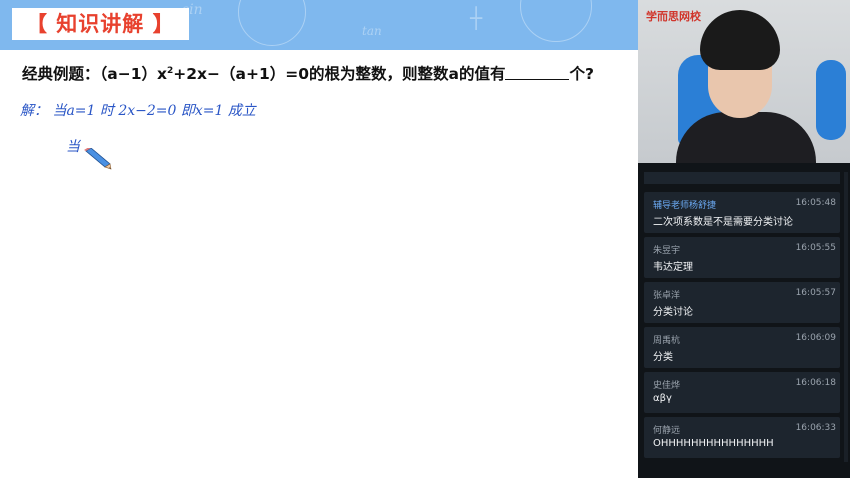 This screenshot has width=850, height=478. I want to click on chat-message: 张卓洋 16:05:57 分类讨论, so click(742, 302).